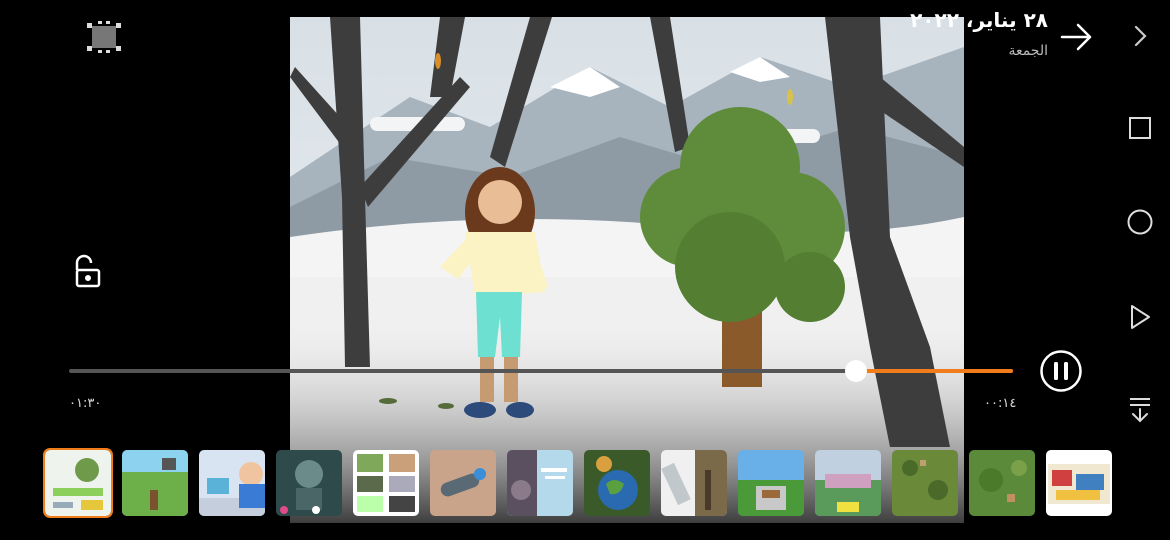 The image size is (1170, 540). Describe the element at coordinates (85, 403) in the screenshot. I see `time-start-label: ٠١:٣٠` at that location.